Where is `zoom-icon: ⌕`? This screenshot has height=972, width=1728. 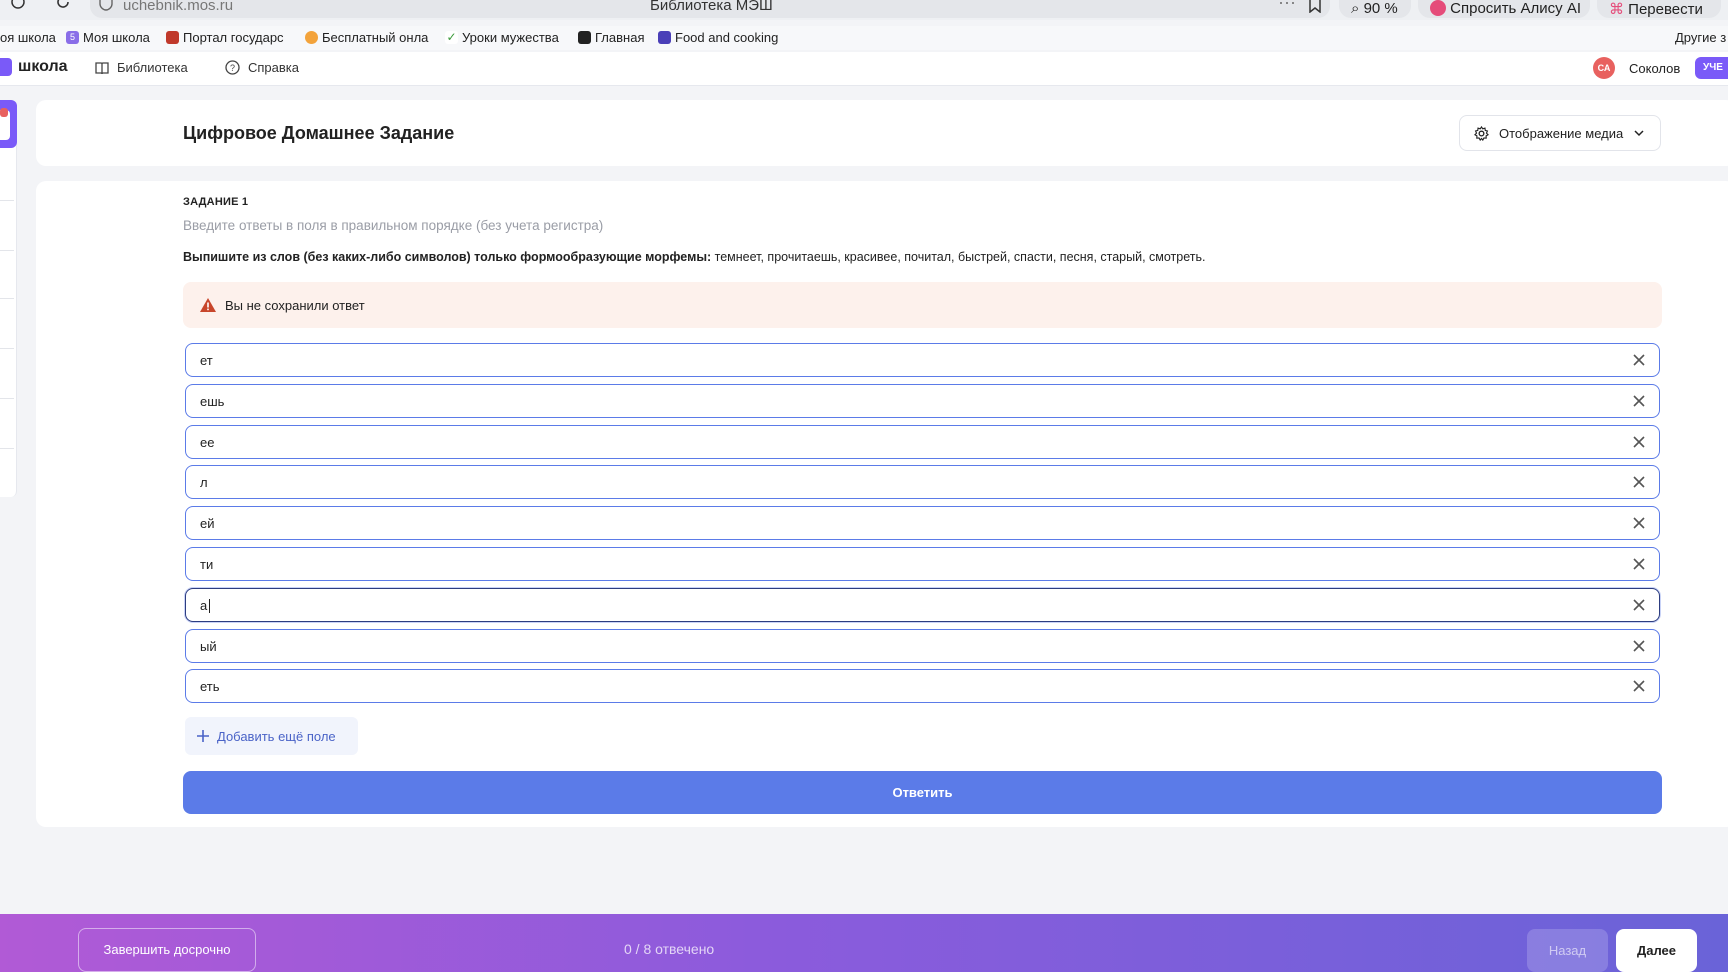 zoom-icon: ⌕ is located at coordinates (1355, 8).